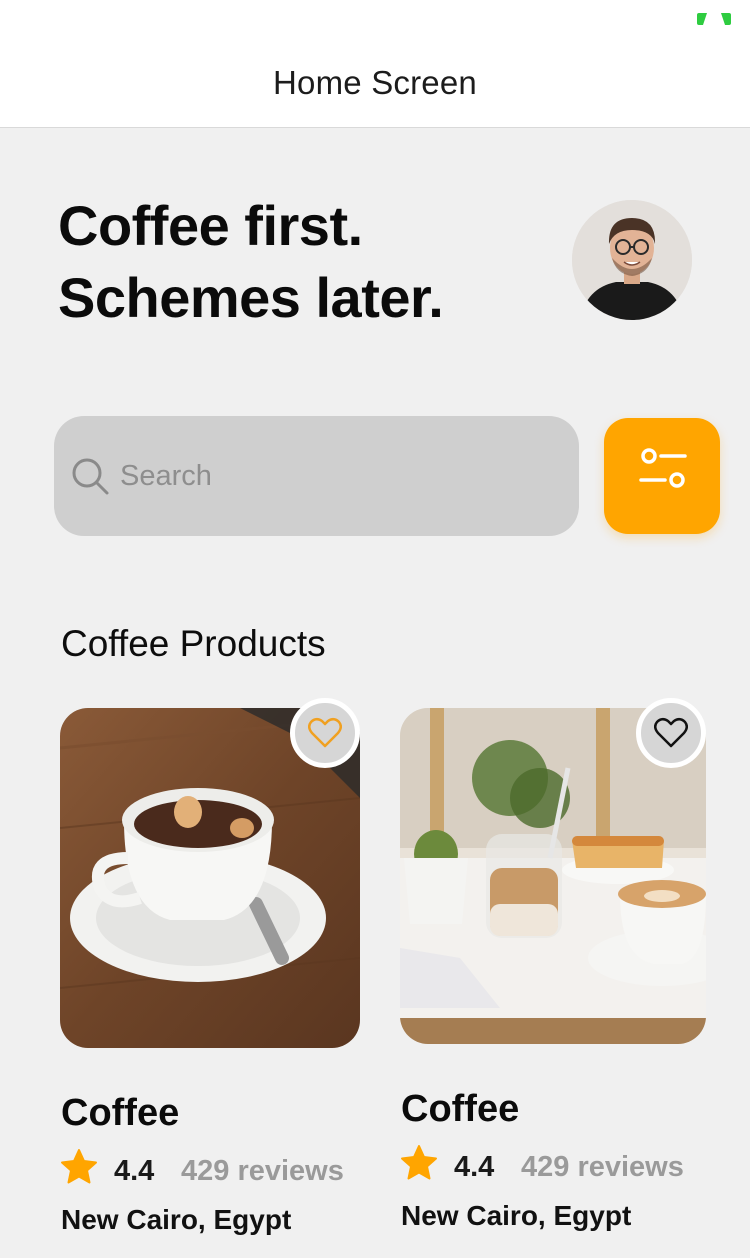 This screenshot has width=750, height=1258. I want to click on search-input, so click(330, 476).